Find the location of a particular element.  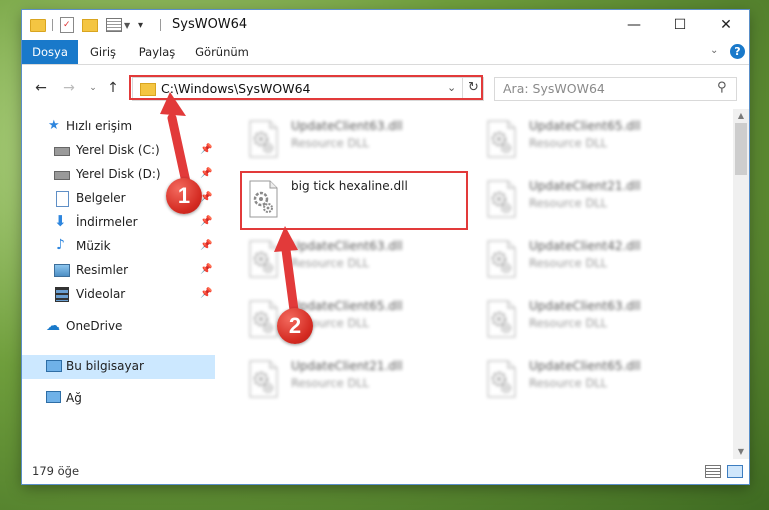

ribbon-tabs: Dosya Giriş Paylaş Görünüm ⌄ ? is located at coordinates (385, 52).